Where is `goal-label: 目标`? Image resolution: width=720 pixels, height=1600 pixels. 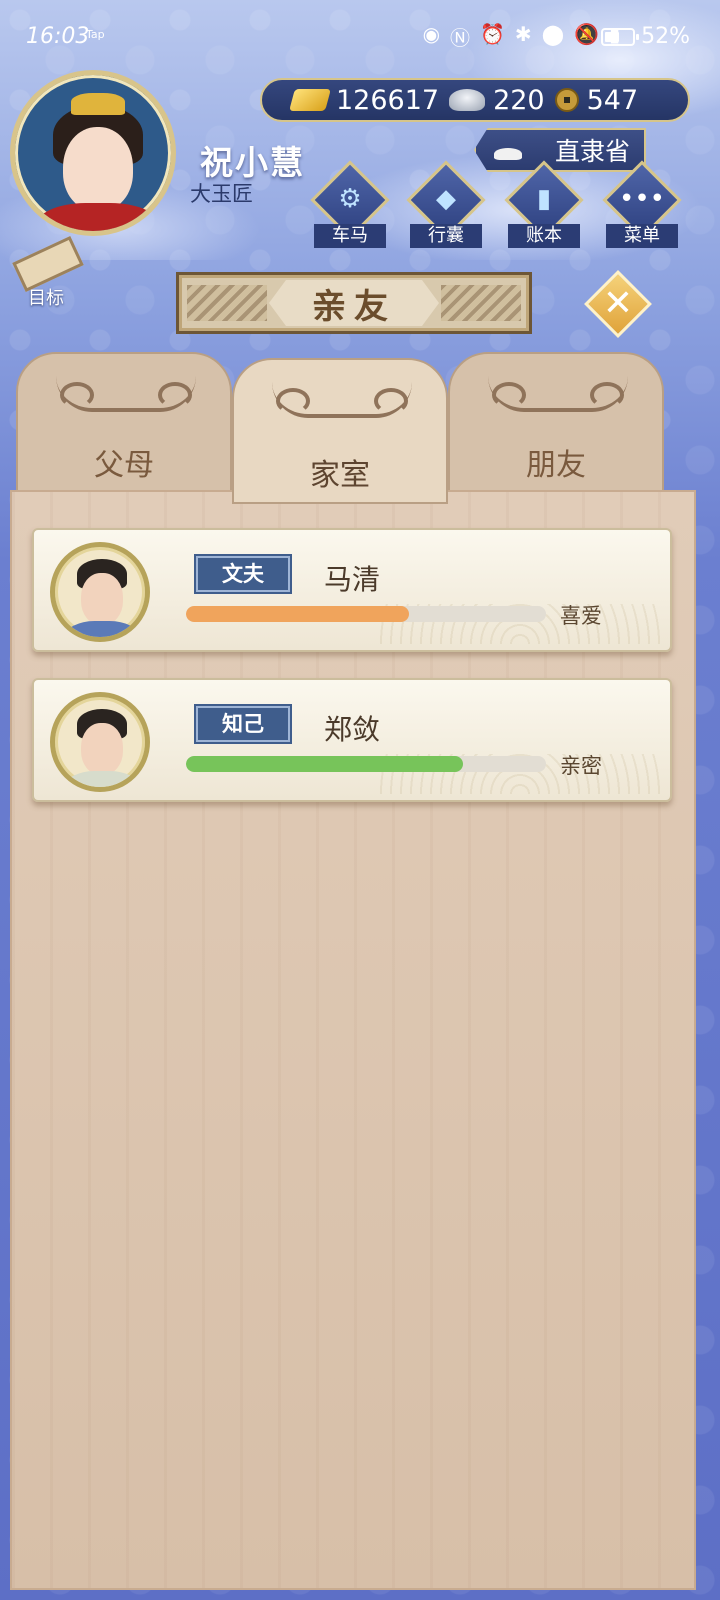 goal-label: 目标 is located at coordinates (46, 298).